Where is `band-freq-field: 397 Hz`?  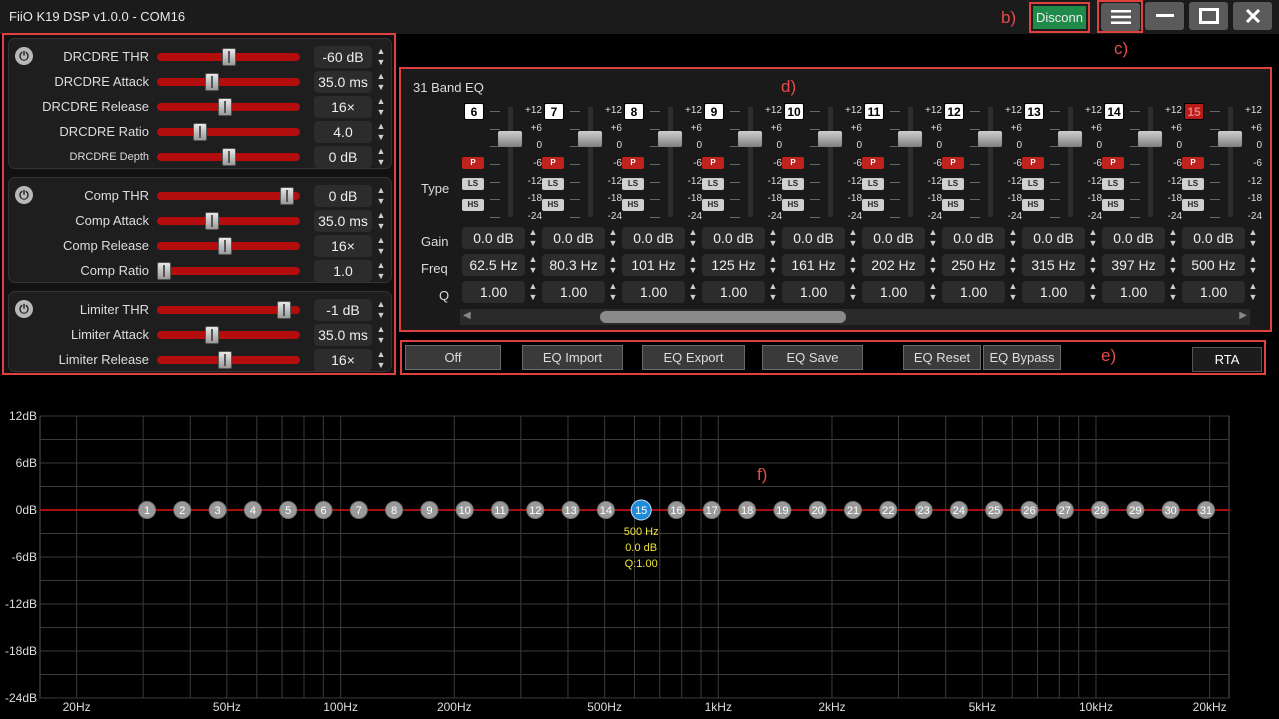
band-freq-field: 397 Hz is located at coordinates (1133, 265).